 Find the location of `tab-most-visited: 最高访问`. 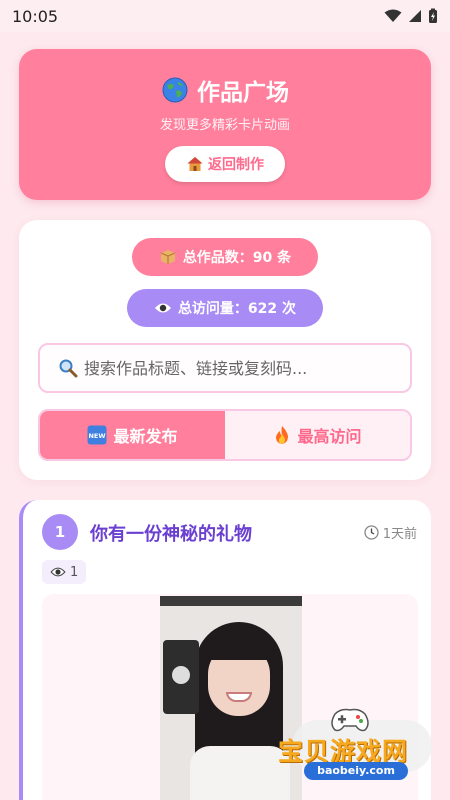

tab-most-visited: 最高访问 is located at coordinates (317, 435).